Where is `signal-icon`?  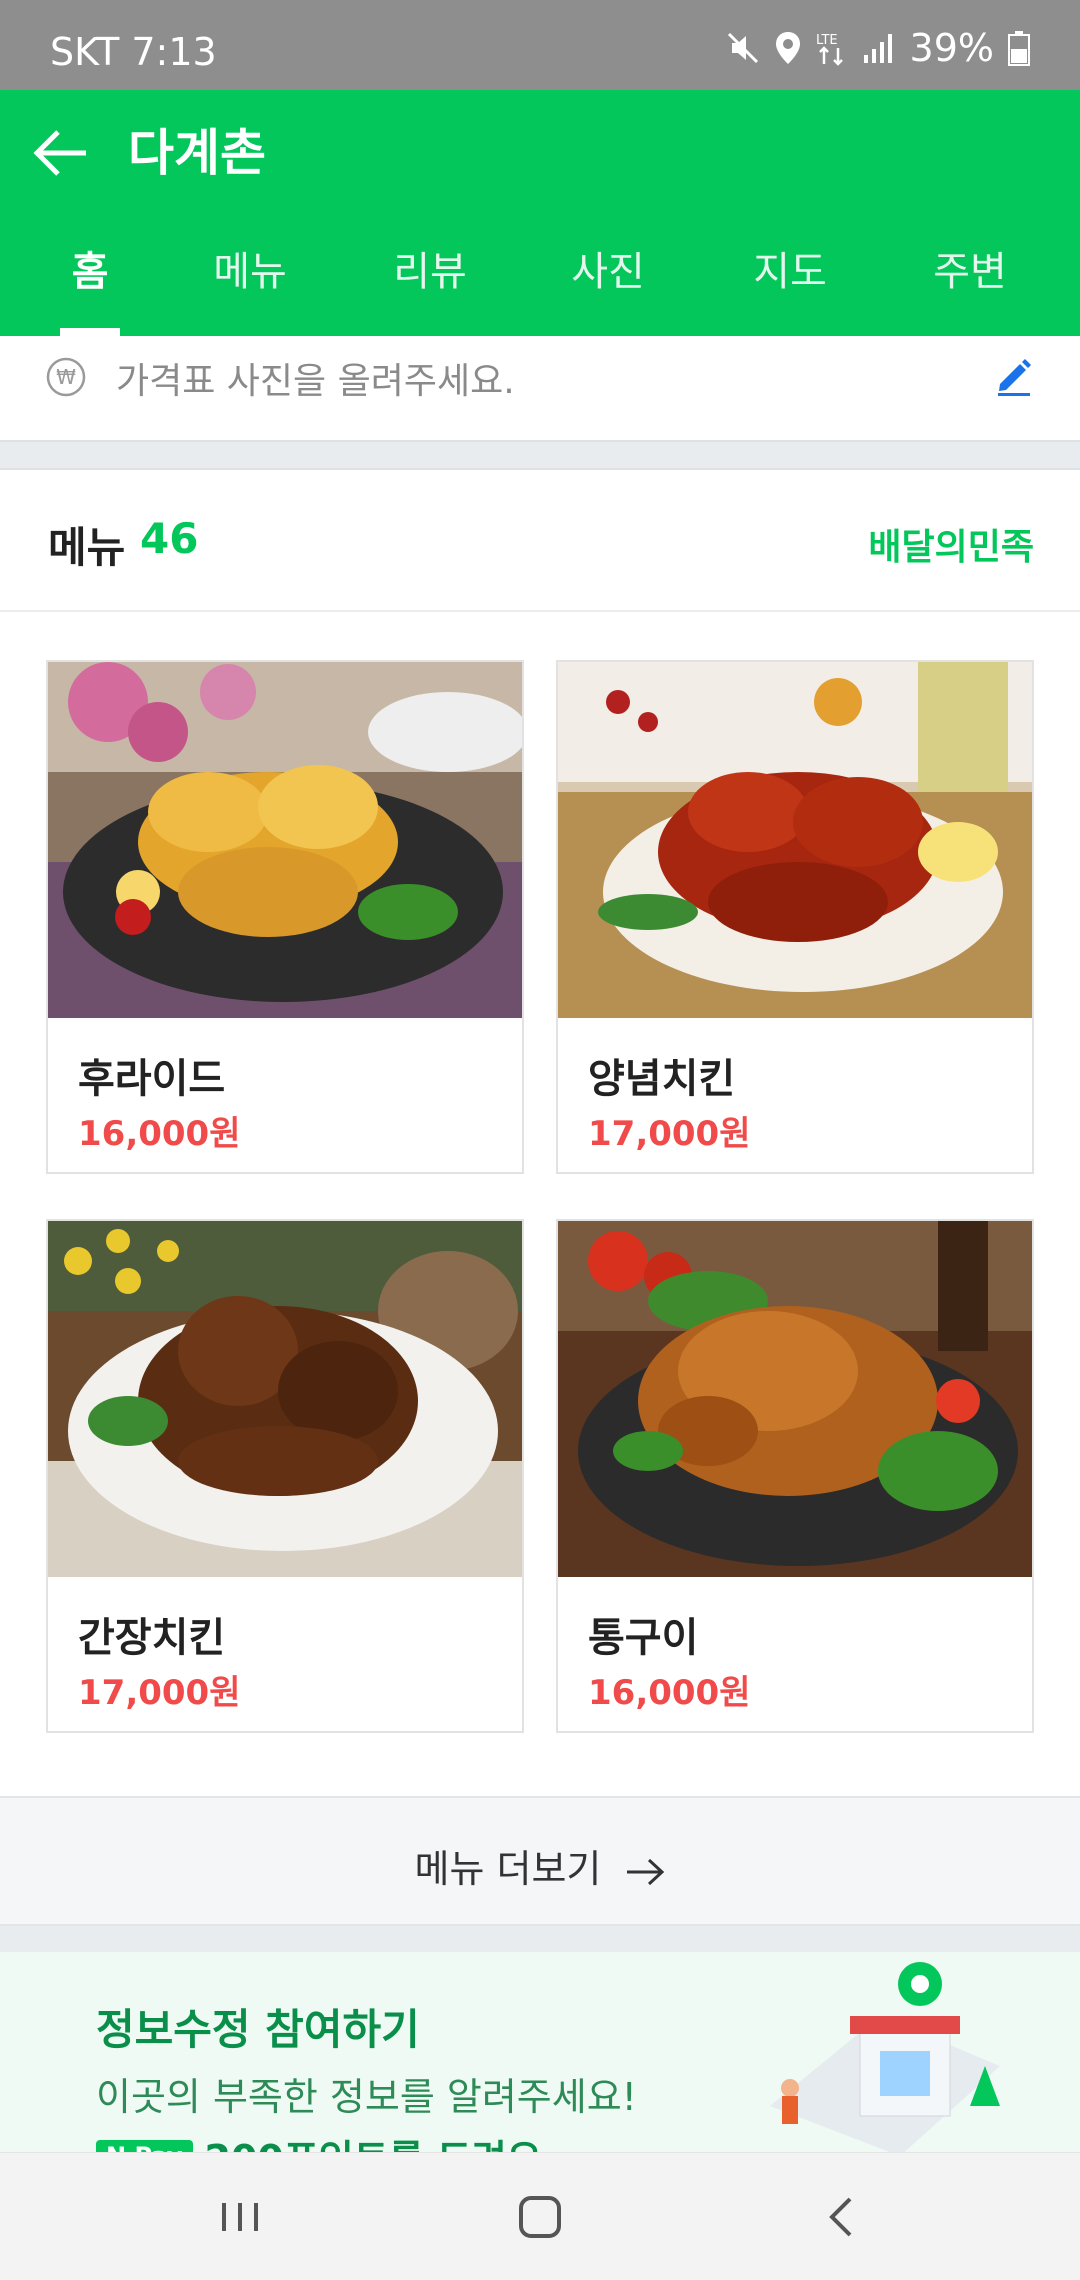 signal-icon is located at coordinates (877, 48).